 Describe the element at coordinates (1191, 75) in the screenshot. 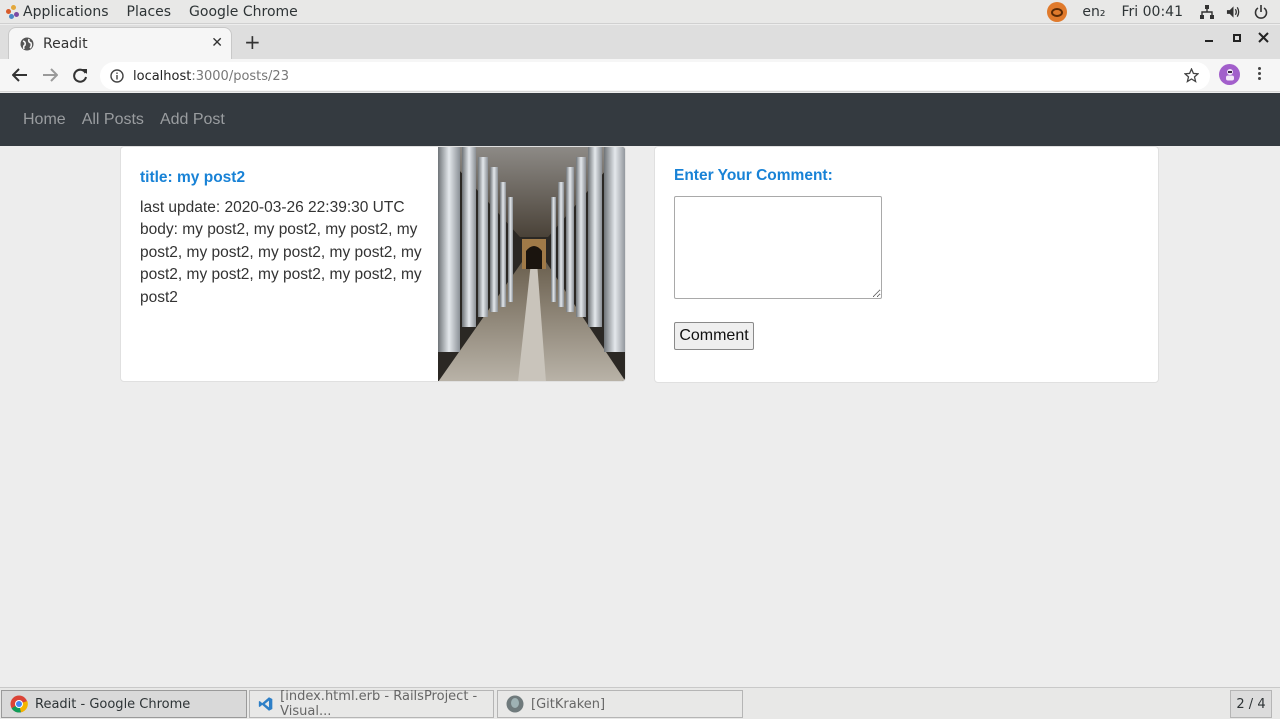

I see `bookmark-star-icon` at that location.